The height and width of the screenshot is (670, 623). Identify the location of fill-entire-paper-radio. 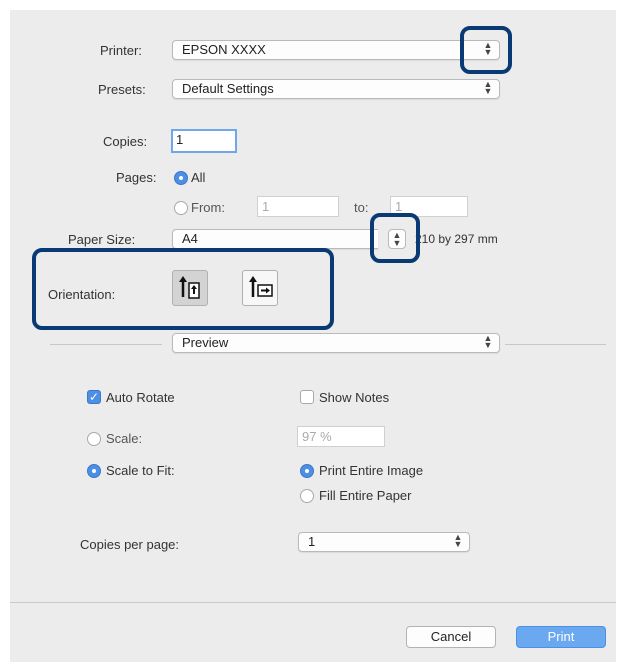
(307, 496).